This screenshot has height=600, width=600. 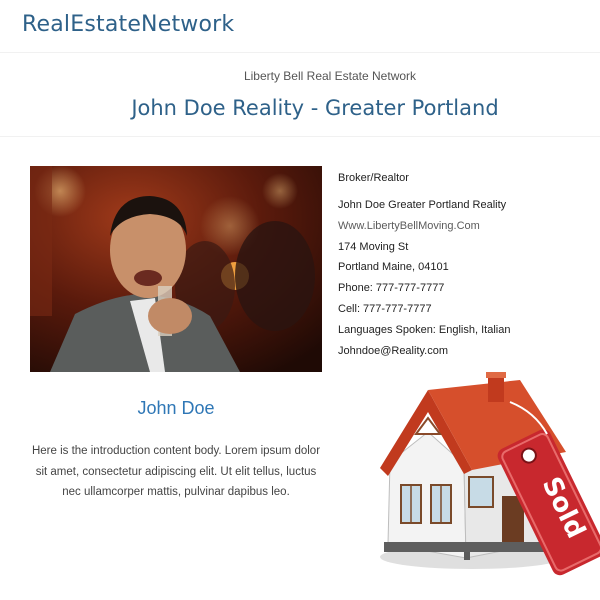 I want to click on agent-languages: Languages Spoken: English, Italian, so click(x=424, y=329).